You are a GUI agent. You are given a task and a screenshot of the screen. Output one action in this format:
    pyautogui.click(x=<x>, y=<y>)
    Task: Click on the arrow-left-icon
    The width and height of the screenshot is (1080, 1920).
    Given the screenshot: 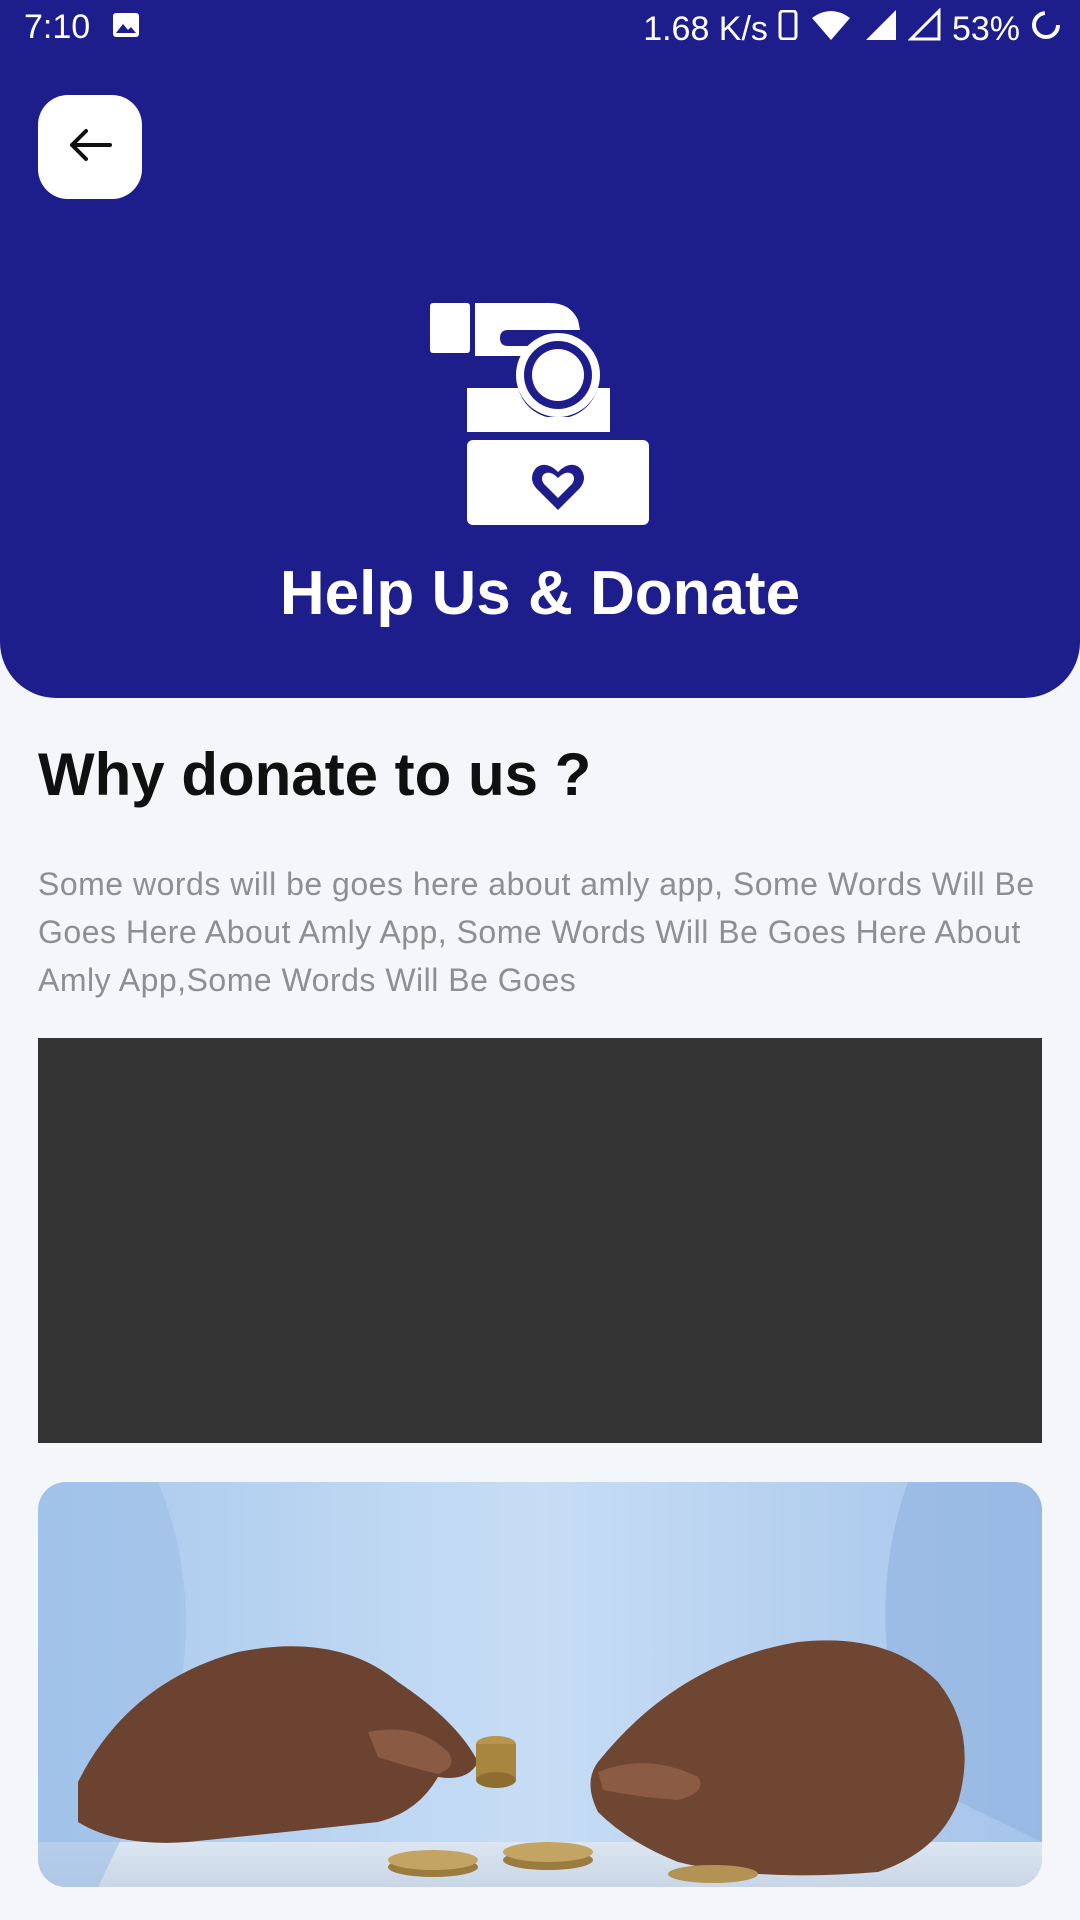 What is the action you would take?
    pyautogui.click(x=90, y=147)
    